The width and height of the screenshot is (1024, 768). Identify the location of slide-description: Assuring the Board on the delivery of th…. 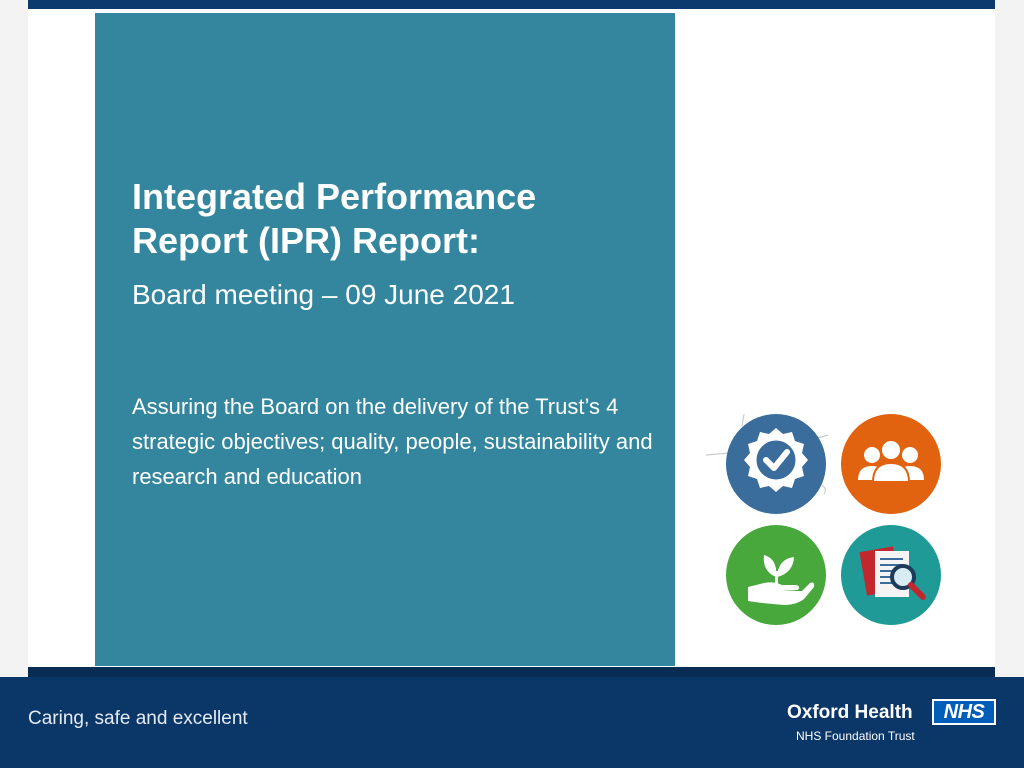
(392, 441).